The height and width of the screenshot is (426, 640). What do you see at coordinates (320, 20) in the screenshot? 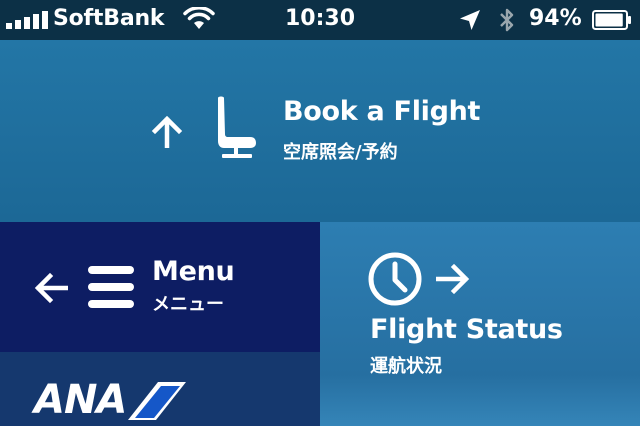
I see `status-bar: SoftBank 10:30 94%` at bounding box center [320, 20].